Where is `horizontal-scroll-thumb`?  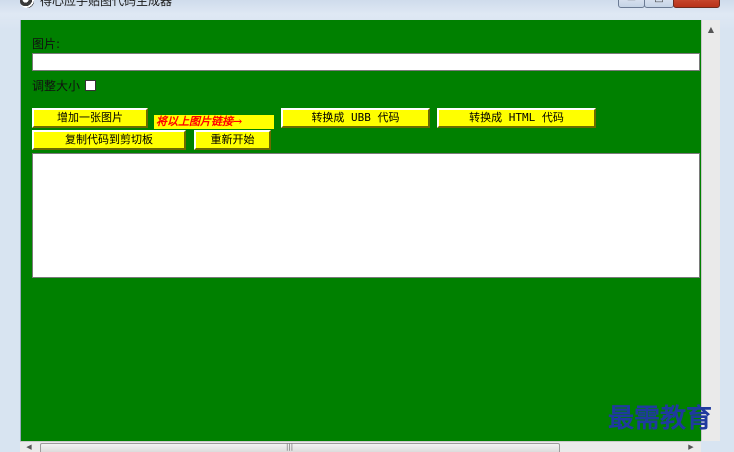 horizontal-scroll-thumb is located at coordinates (300, 447).